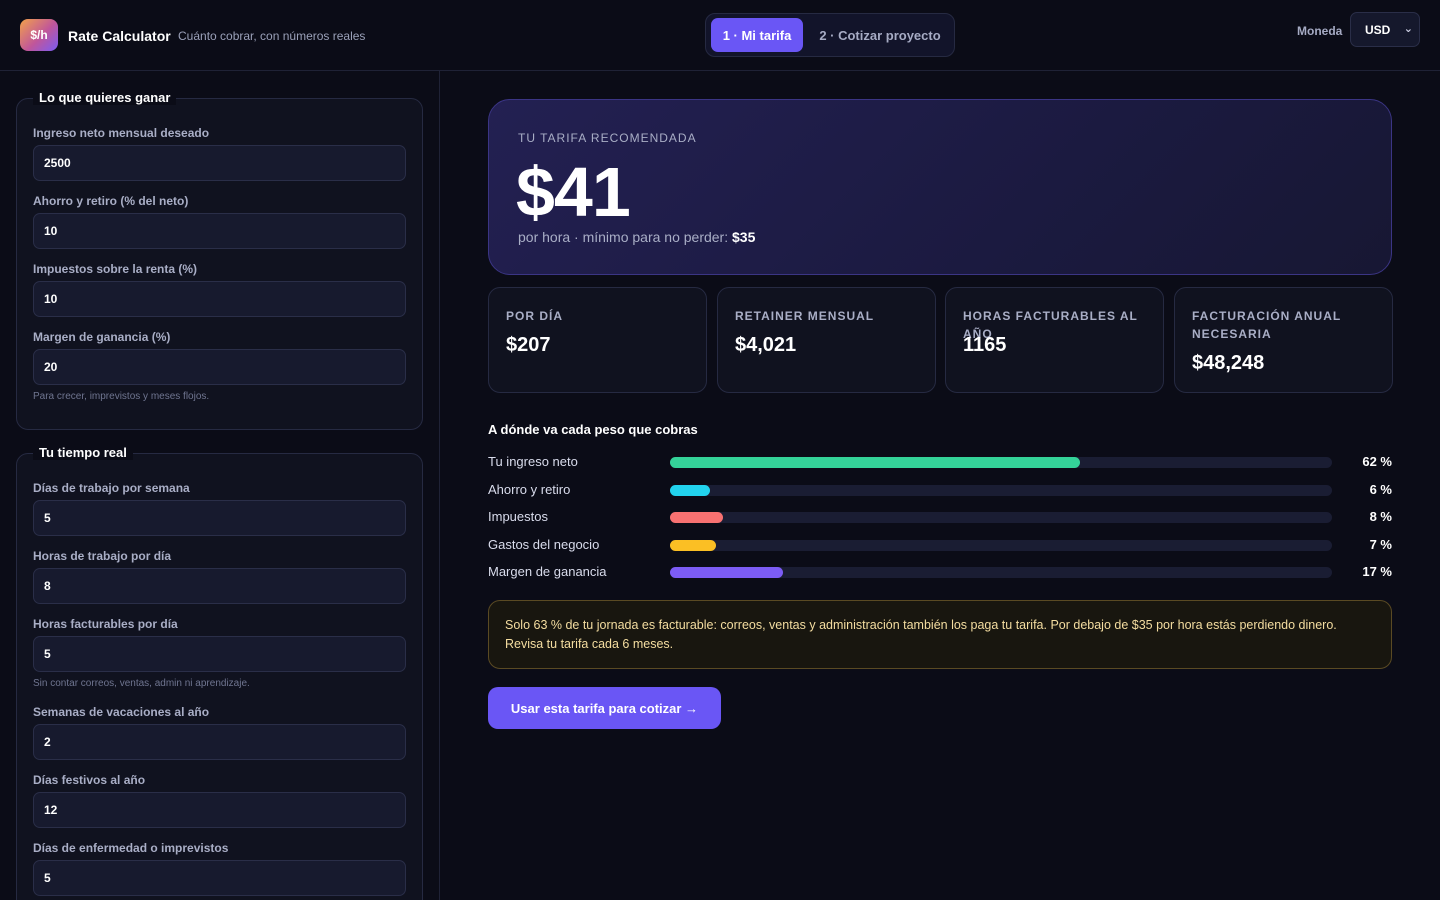 The image size is (1440, 900). What do you see at coordinates (604, 708) in the screenshot?
I see `use-rate-button: Usar esta tarifa para cotizar →` at bounding box center [604, 708].